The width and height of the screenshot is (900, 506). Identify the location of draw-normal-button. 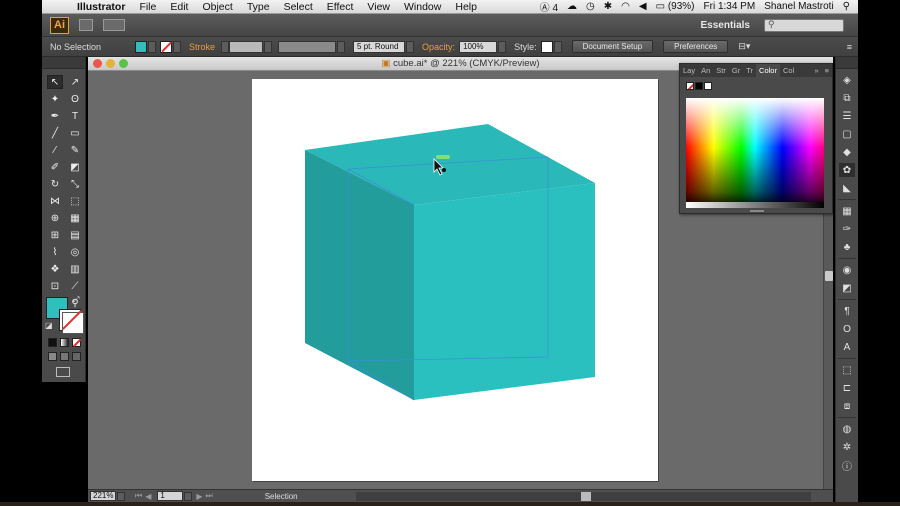
(52, 356).